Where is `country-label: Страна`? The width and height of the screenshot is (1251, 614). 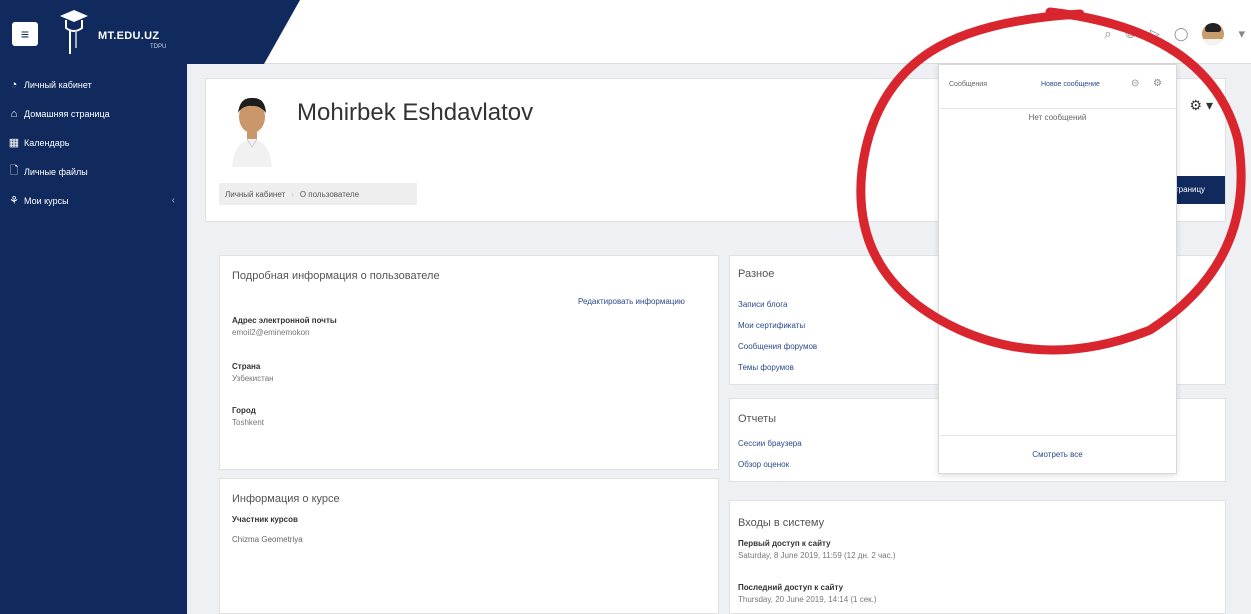
country-label: Страна is located at coordinates (246, 366).